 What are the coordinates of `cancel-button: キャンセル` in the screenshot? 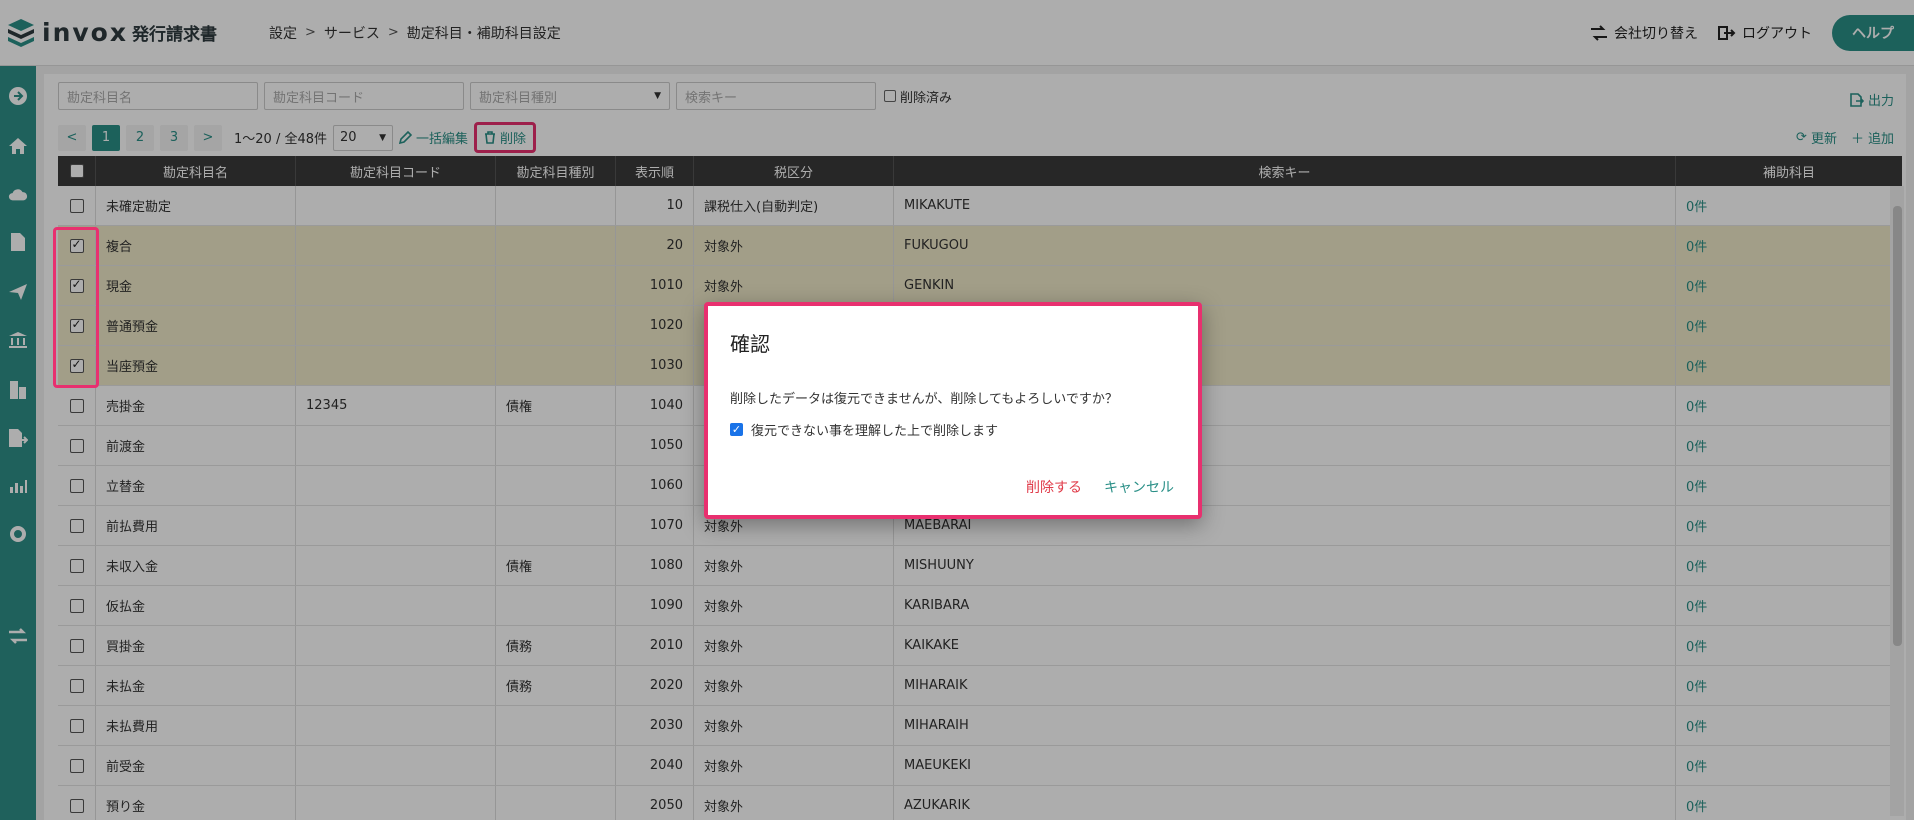 It's located at (1139, 487).